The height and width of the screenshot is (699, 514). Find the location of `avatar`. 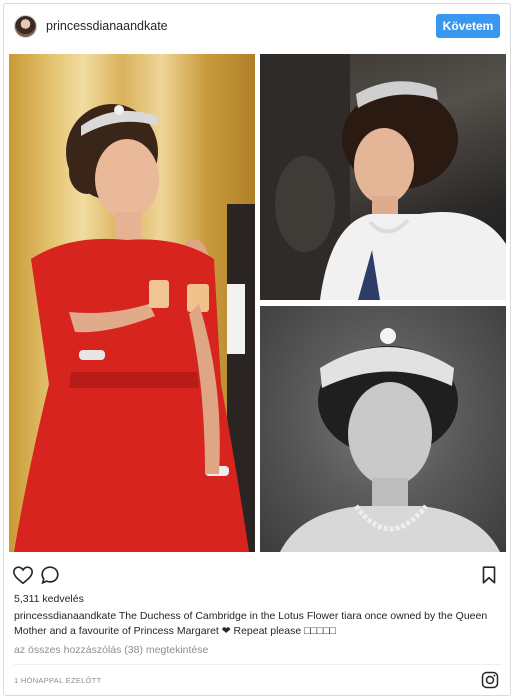

avatar is located at coordinates (25, 26).